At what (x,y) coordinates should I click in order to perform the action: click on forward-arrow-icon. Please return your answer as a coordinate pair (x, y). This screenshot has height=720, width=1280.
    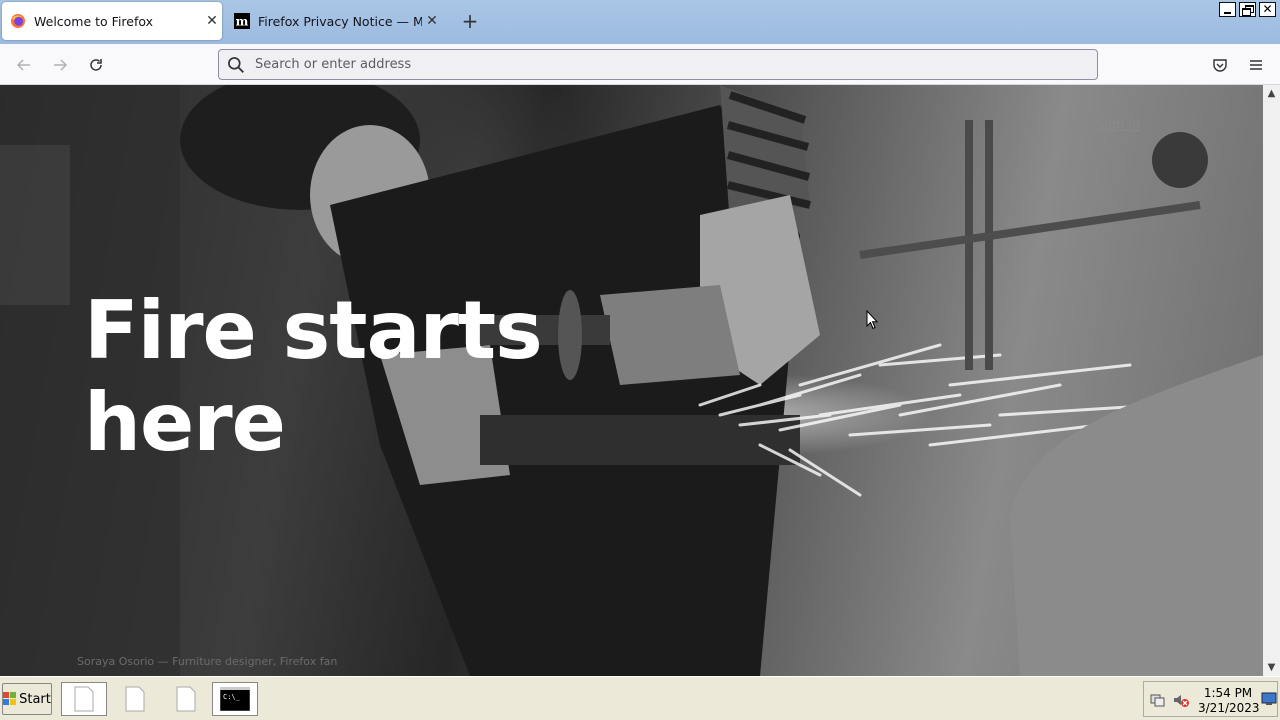
    Looking at the image, I should click on (60, 65).